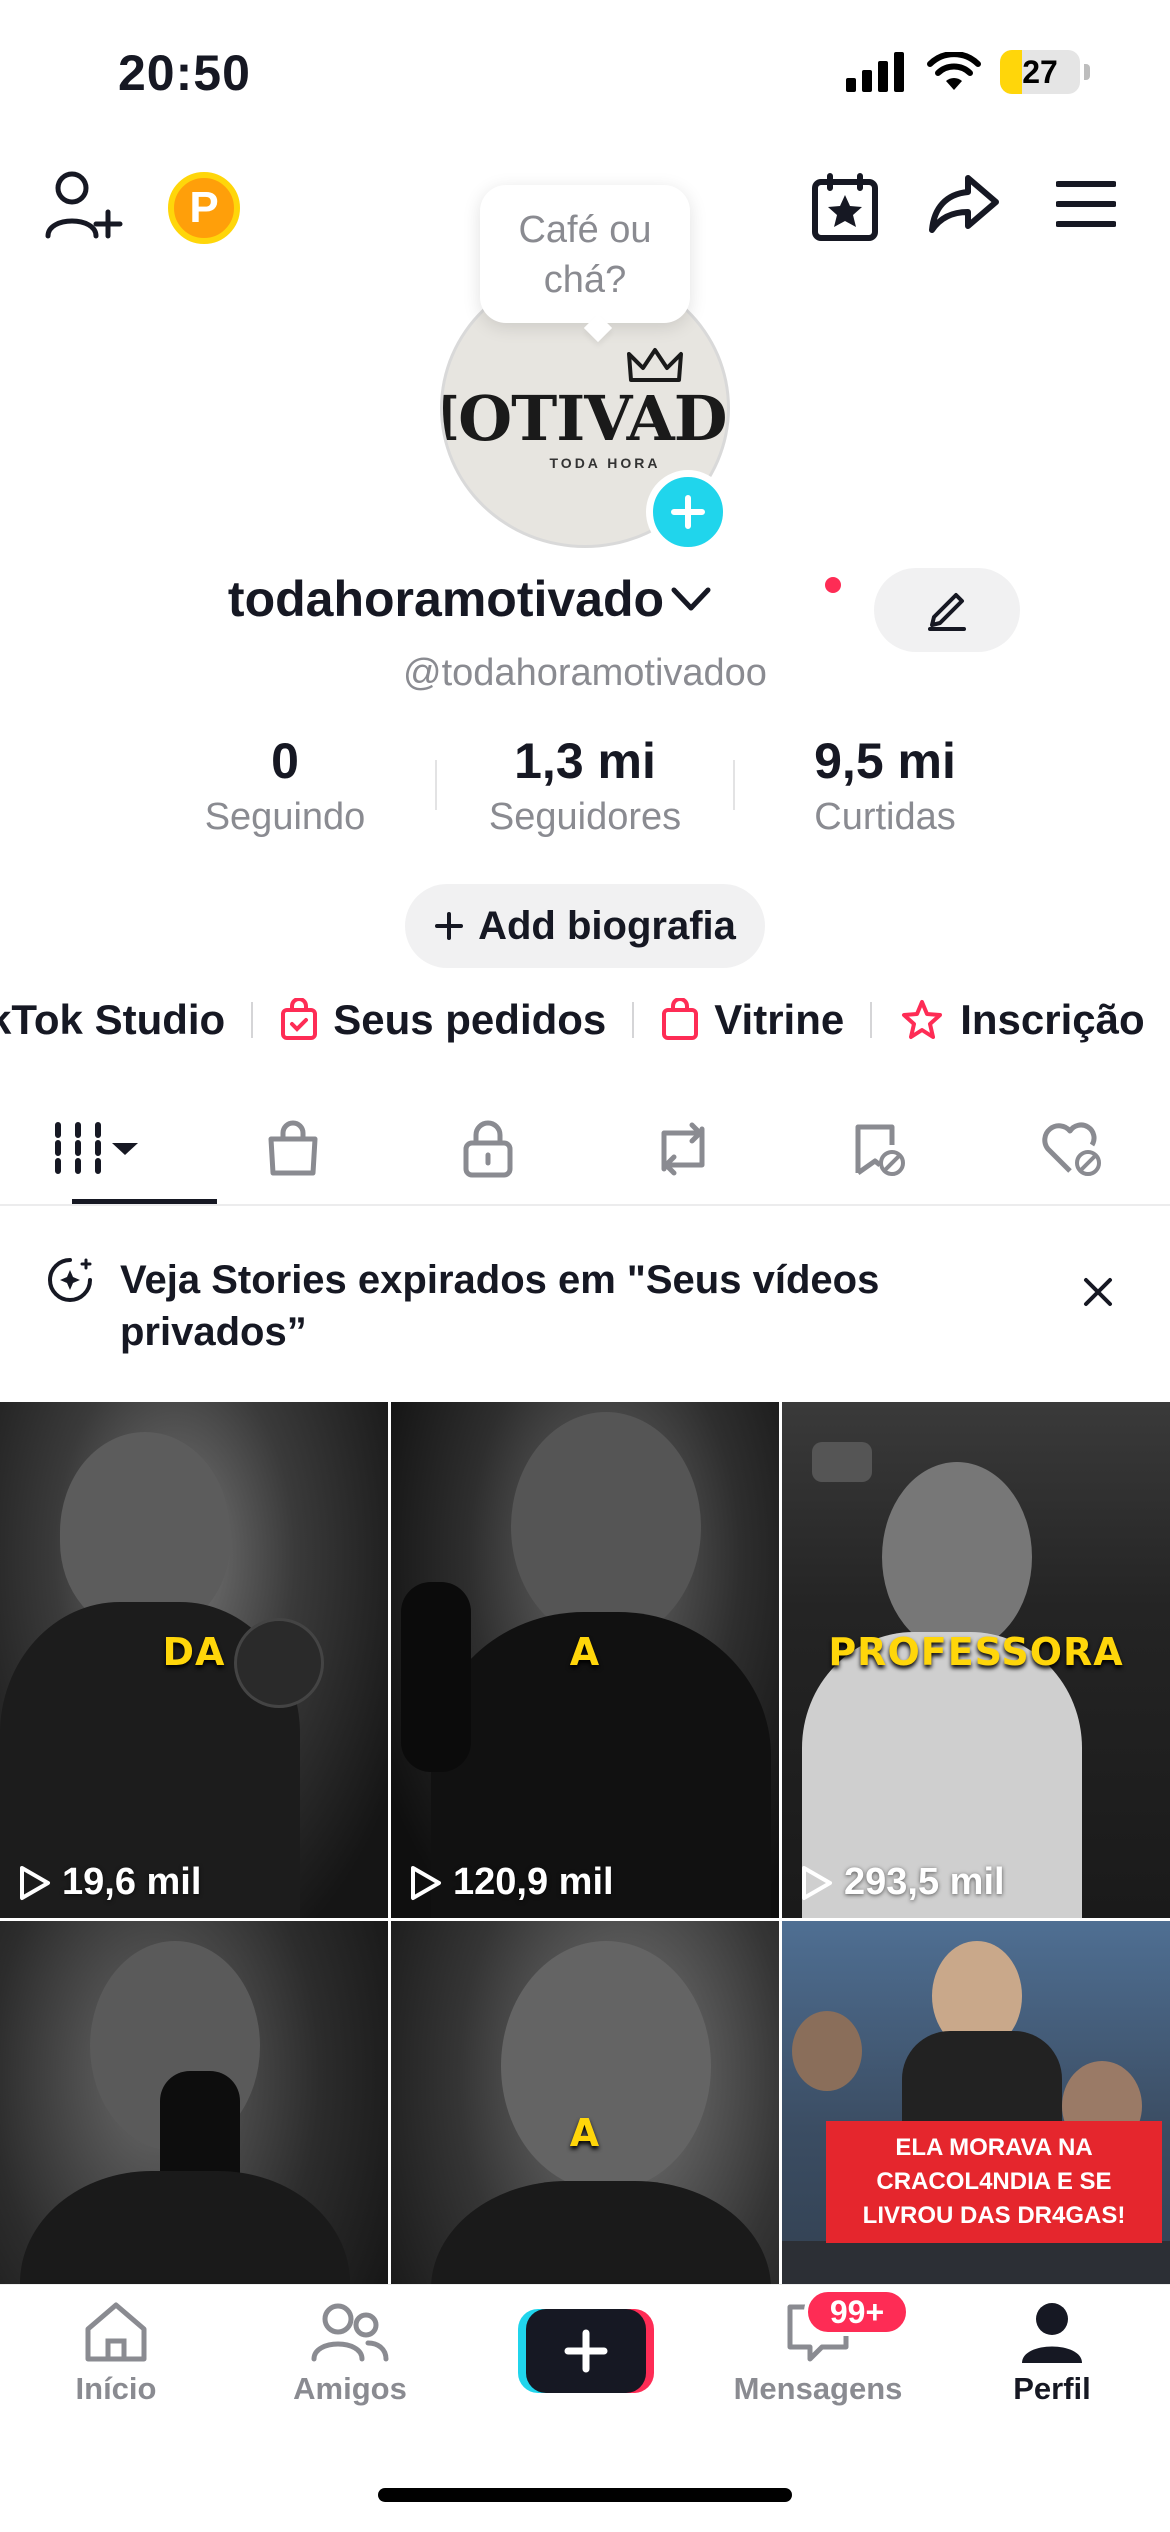 This screenshot has width=1170, height=2532. I want to click on status-icons: 27, so click(968, 72).